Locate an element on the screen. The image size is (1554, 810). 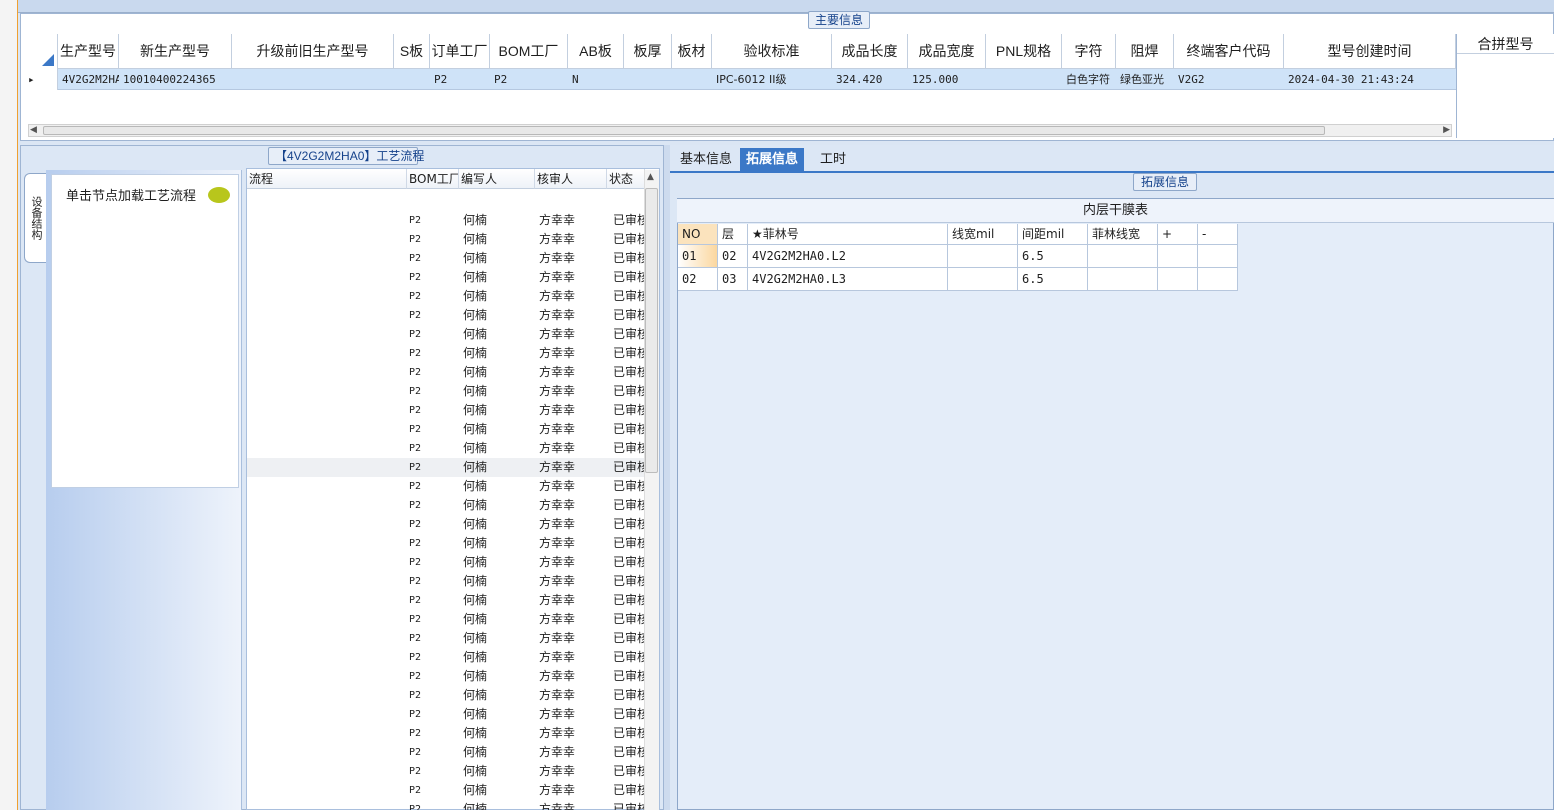
main-grid-column-header: AB板 is located at coordinates (596, 51).